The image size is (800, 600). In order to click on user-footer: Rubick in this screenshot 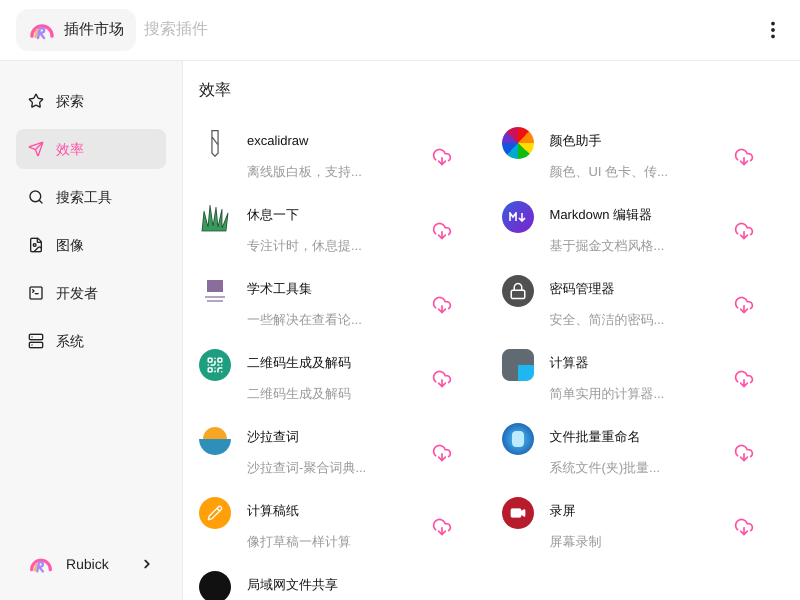, I will do `click(91, 564)`.